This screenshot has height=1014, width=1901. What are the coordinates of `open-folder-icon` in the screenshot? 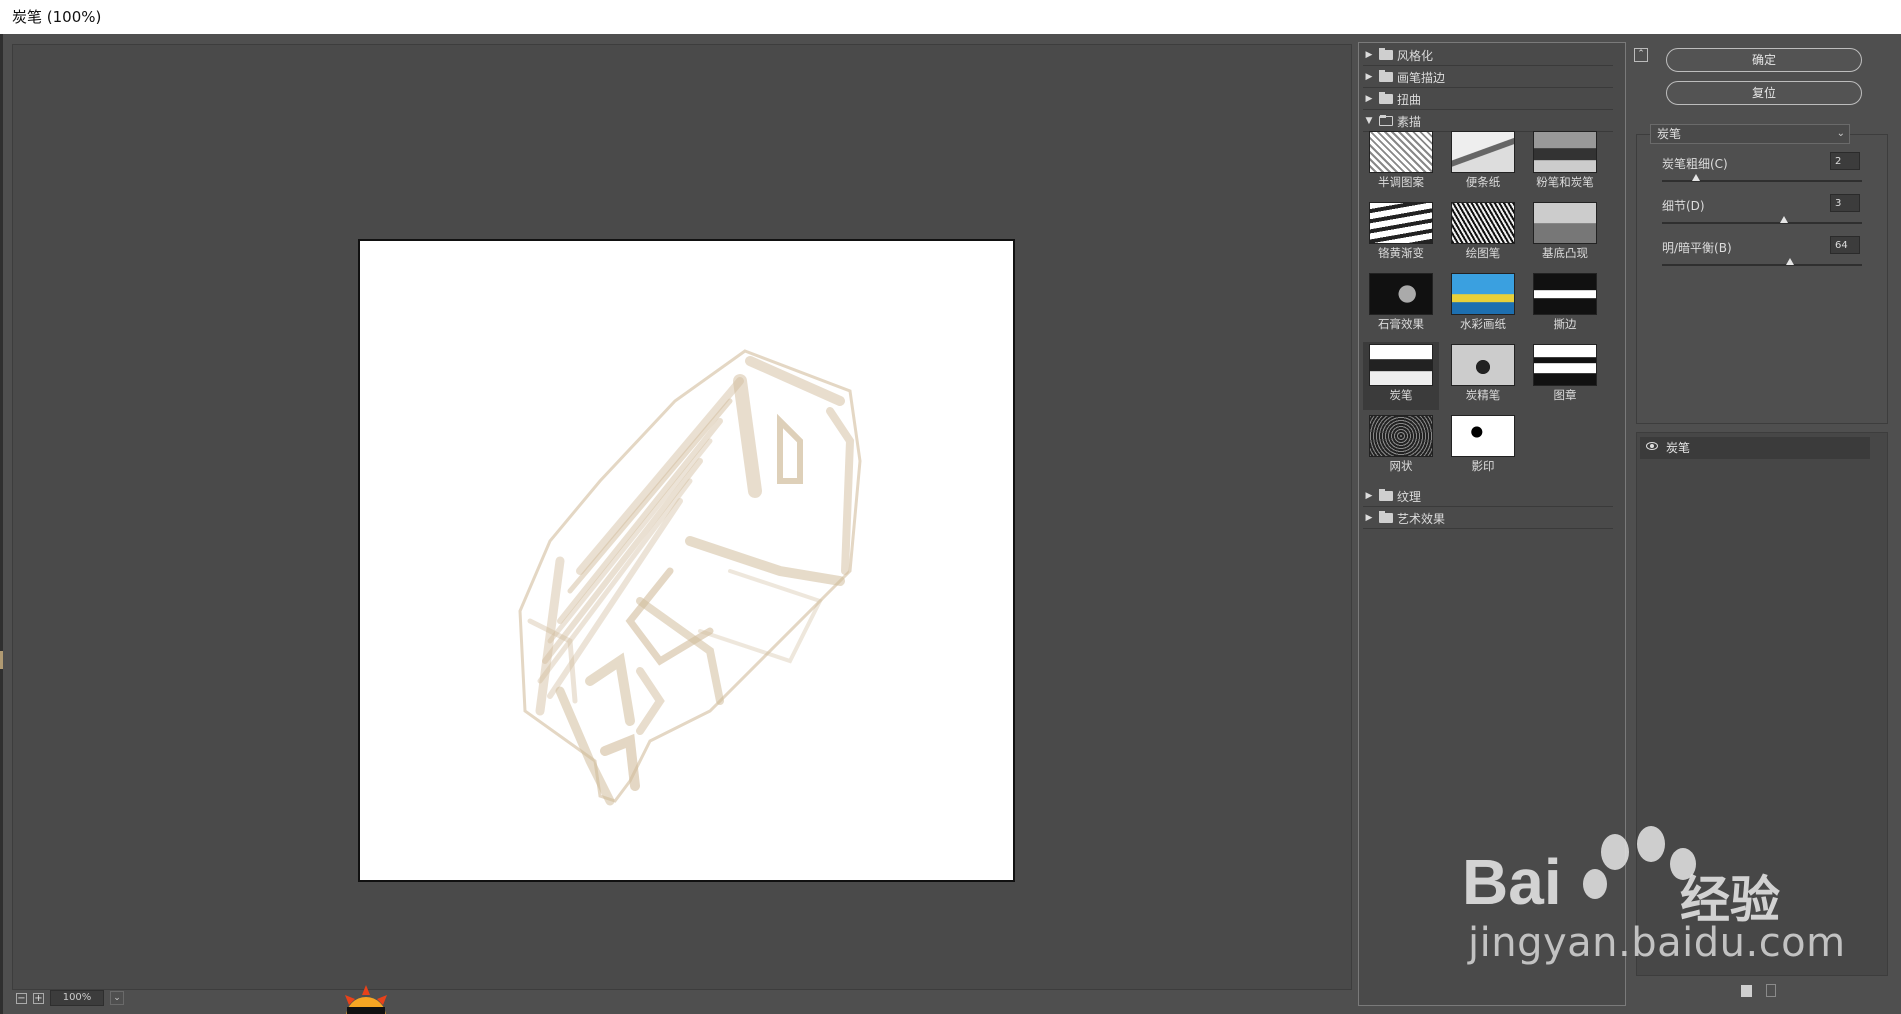 It's located at (1386, 120).